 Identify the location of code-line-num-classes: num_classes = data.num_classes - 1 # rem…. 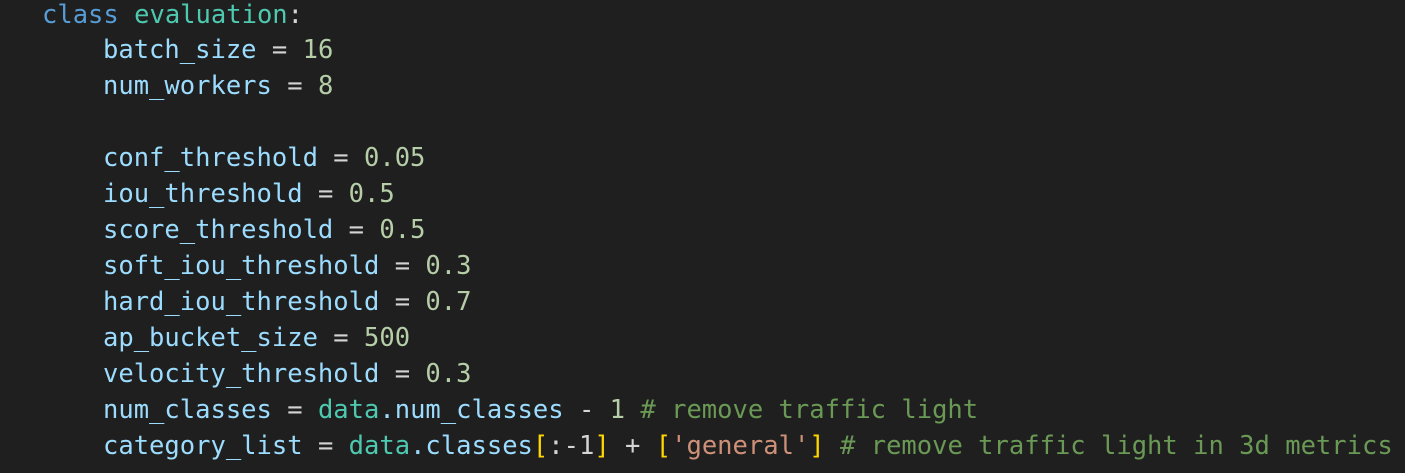
(489, 410).